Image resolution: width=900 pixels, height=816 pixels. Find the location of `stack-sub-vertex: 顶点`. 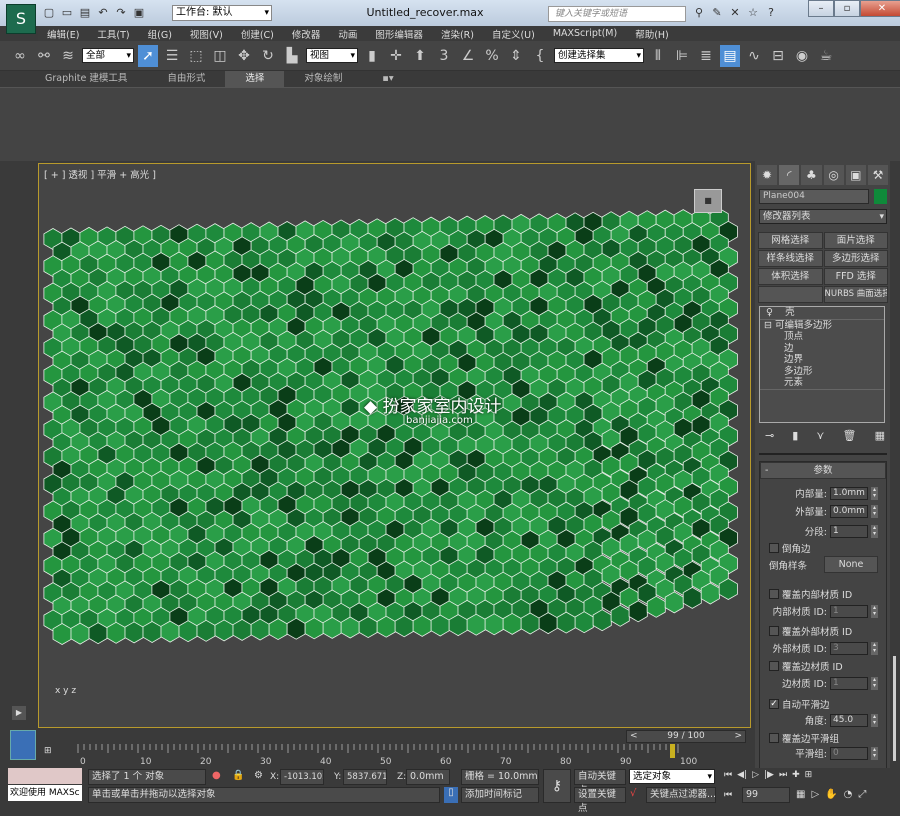

stack-sub-vertex: 顶点 is located at coordinates (822, 337).